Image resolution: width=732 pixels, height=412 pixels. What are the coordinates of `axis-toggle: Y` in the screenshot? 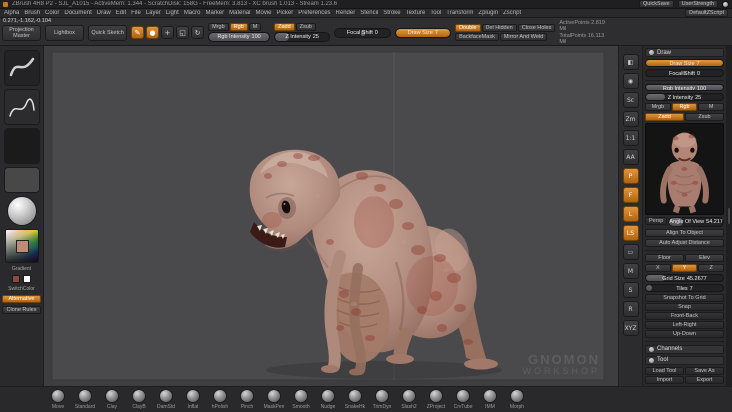 It's located at (684, 268).